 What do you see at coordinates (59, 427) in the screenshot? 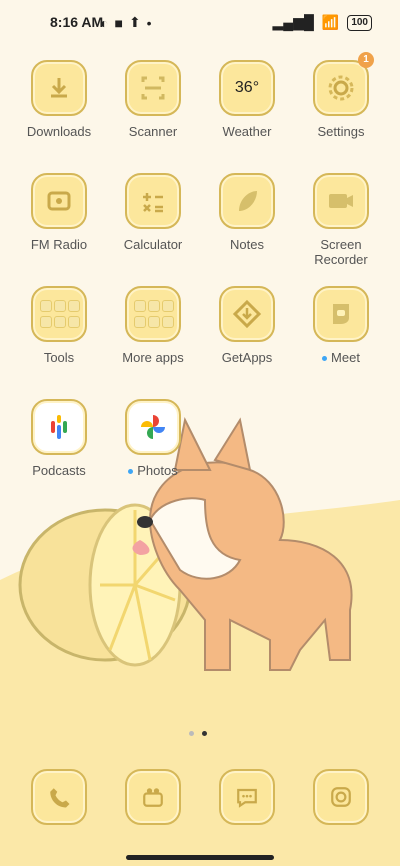
I see `podcasts-icon` at bounding box center [59, 427].